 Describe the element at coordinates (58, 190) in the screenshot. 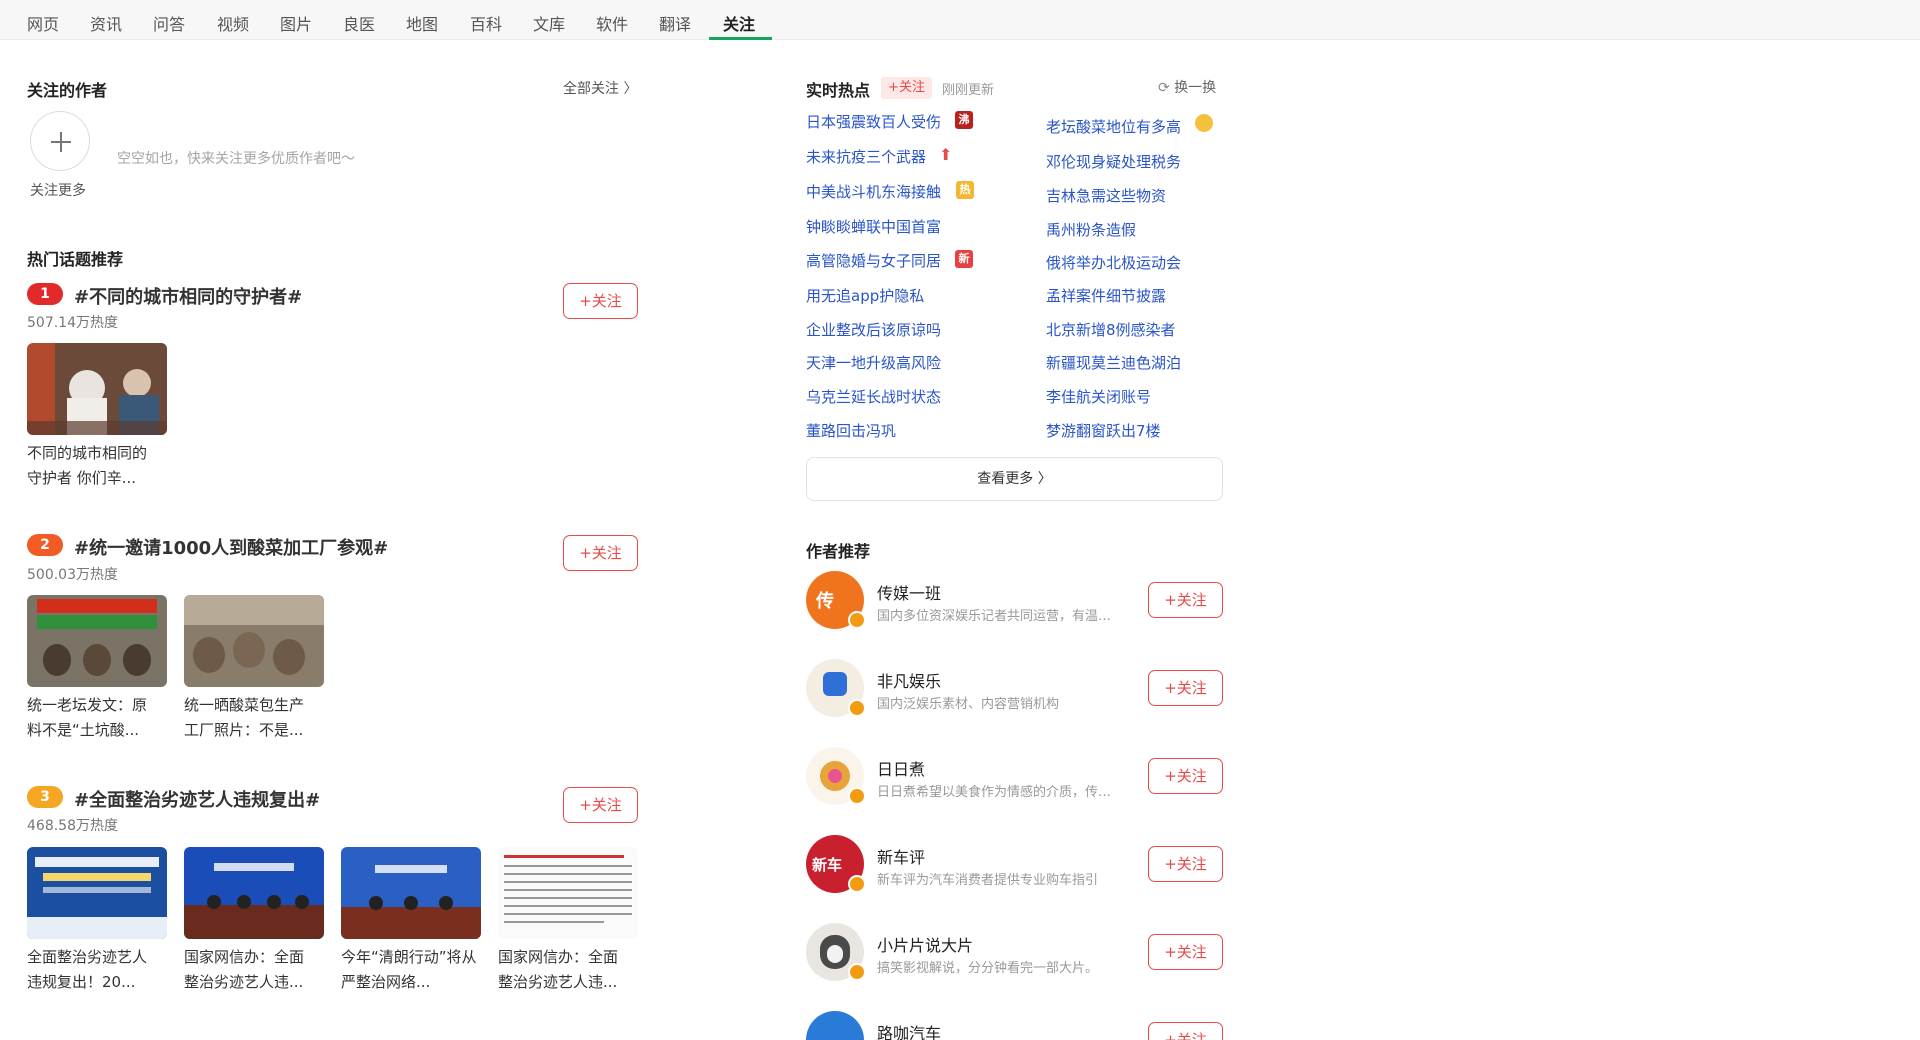

I see `add-more-label: 关注更多` at that location.